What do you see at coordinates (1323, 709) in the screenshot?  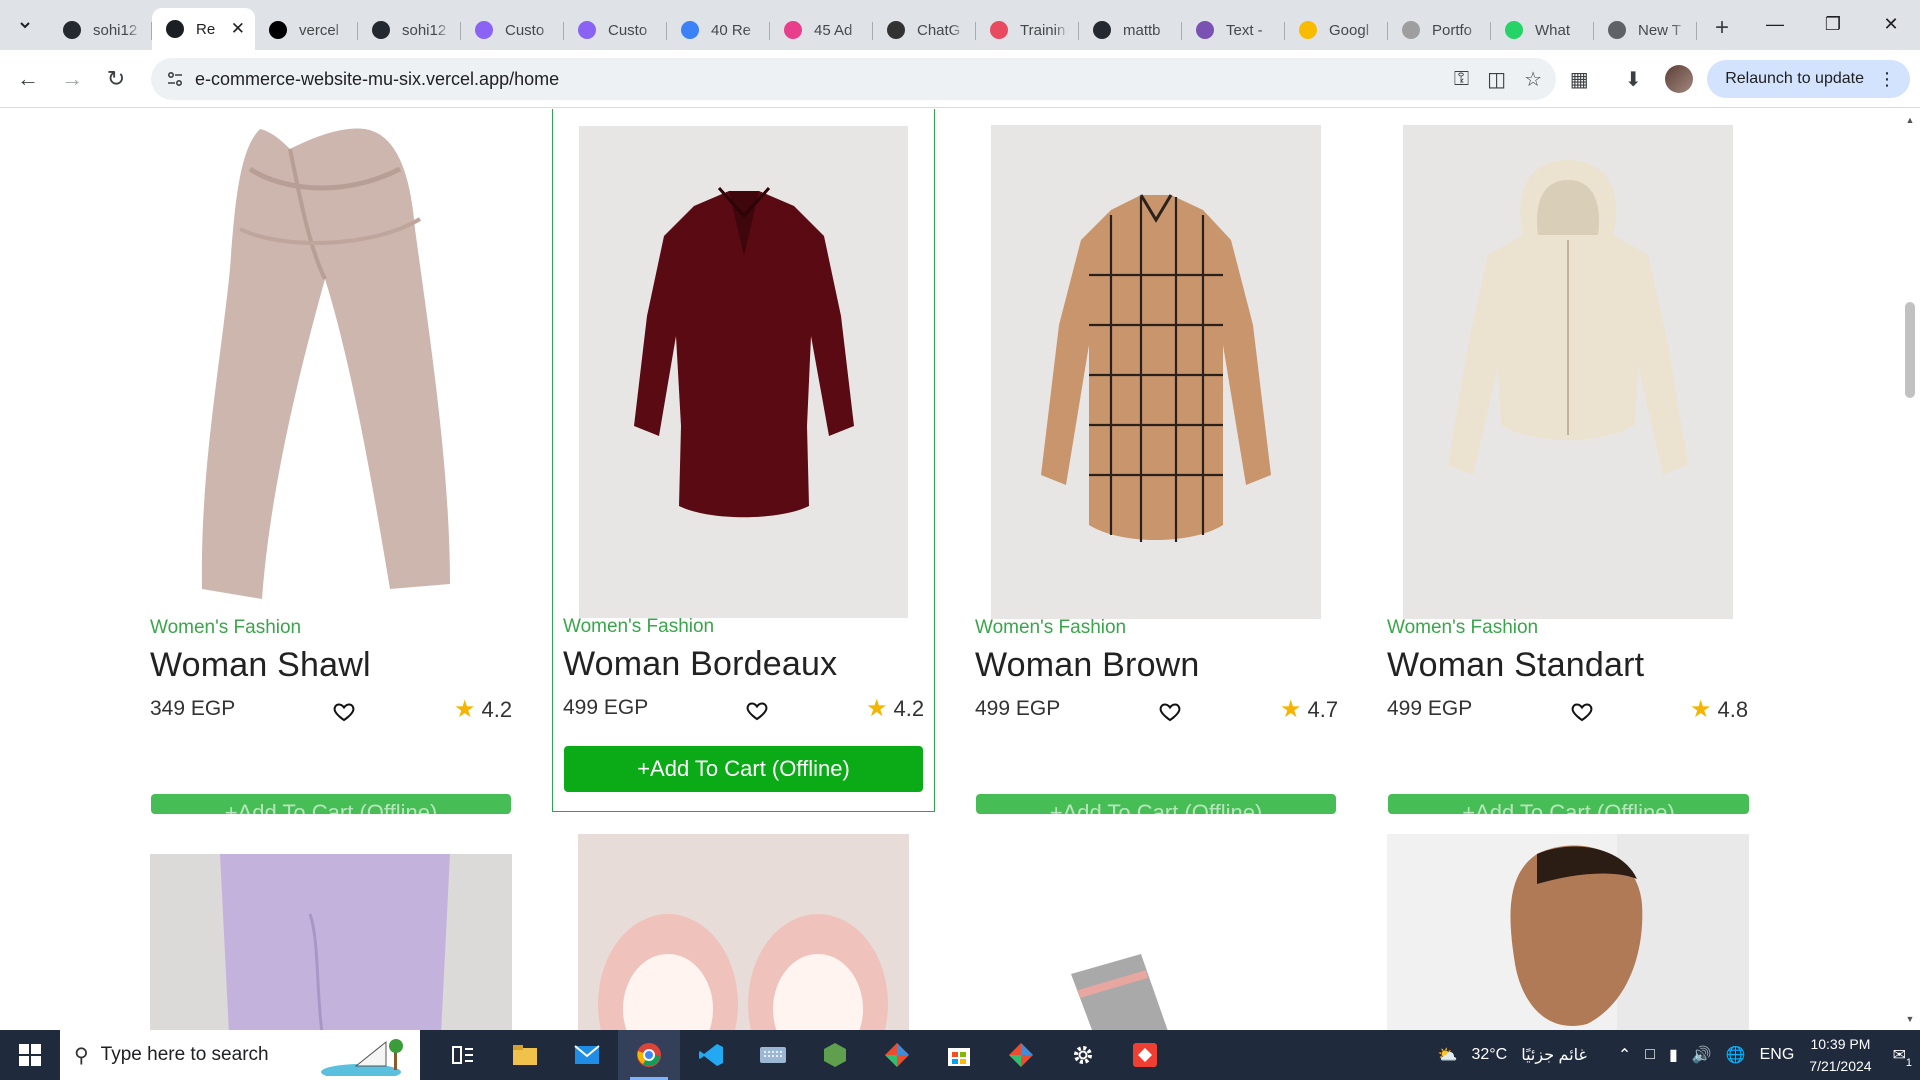 I see `rating-value: 4.7` at bounding box center [1323, 709].